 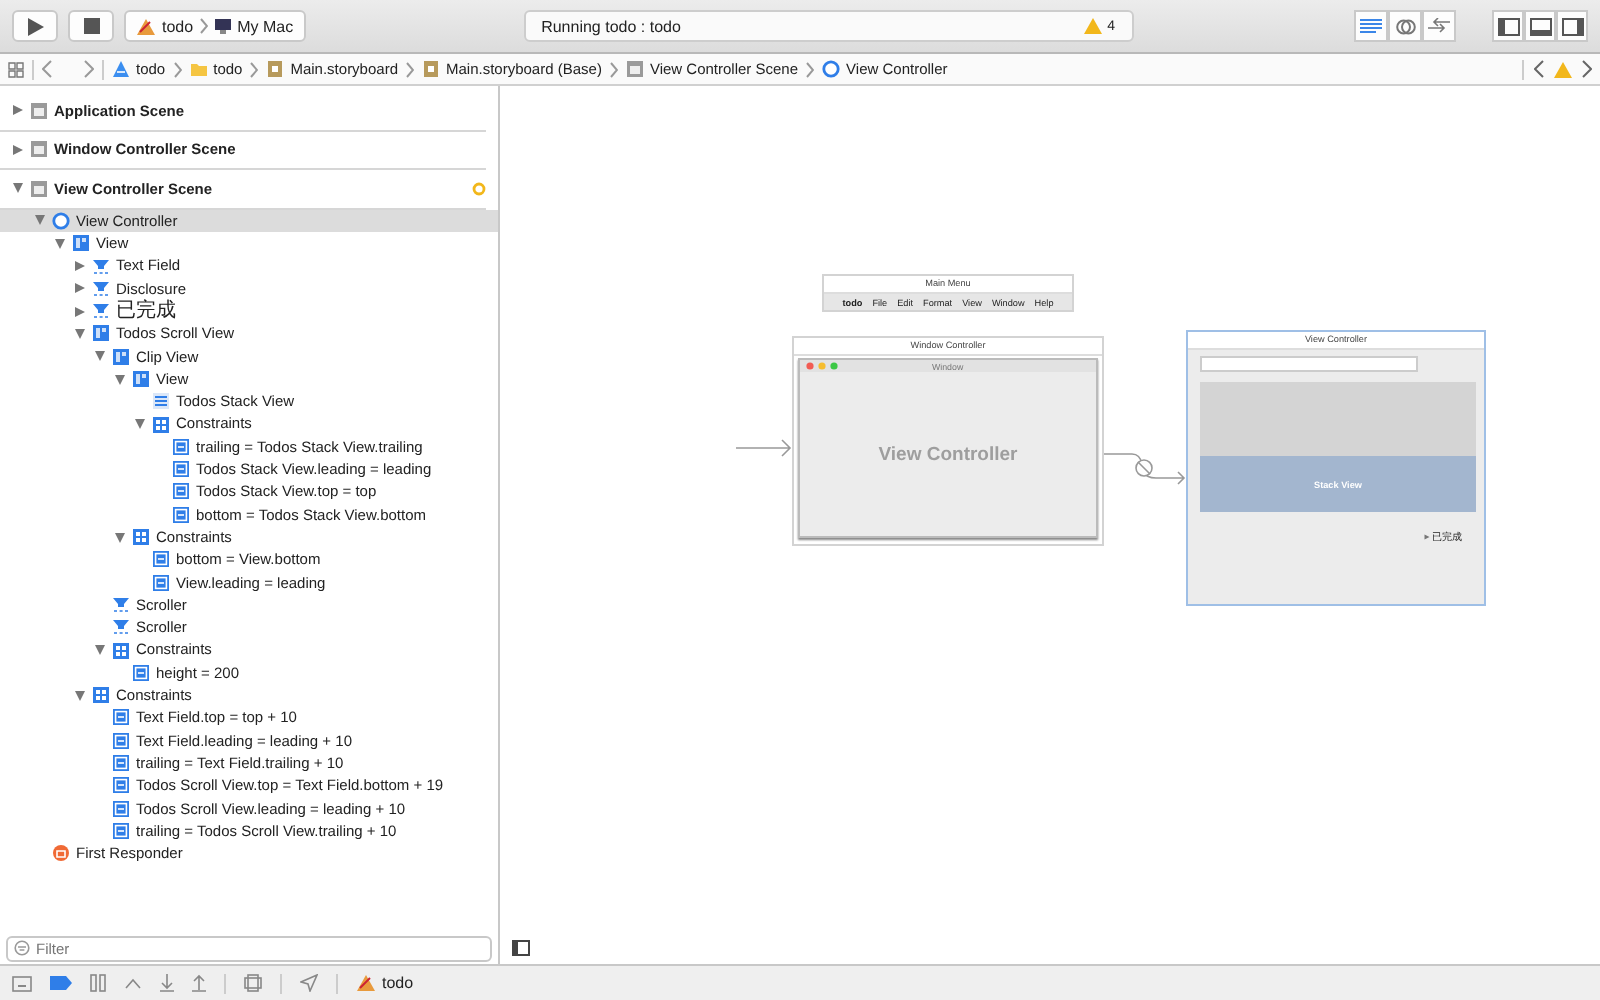 I want to click on warning-icon, so click(x=1092, y=26).